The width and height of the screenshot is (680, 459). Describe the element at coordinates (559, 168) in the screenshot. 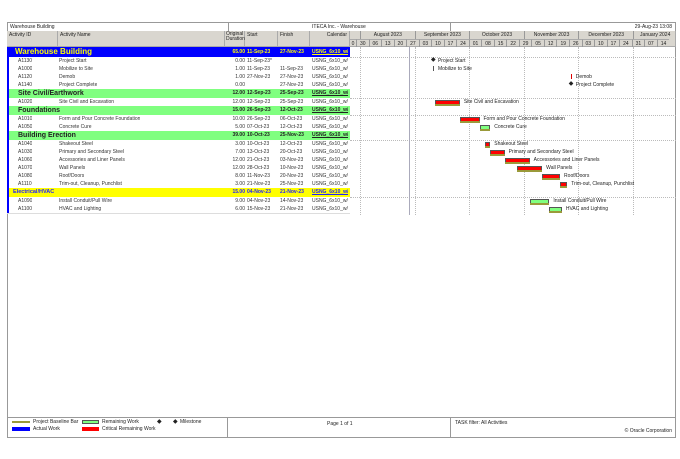

I see `bar-label: Wall Panels` at that location.